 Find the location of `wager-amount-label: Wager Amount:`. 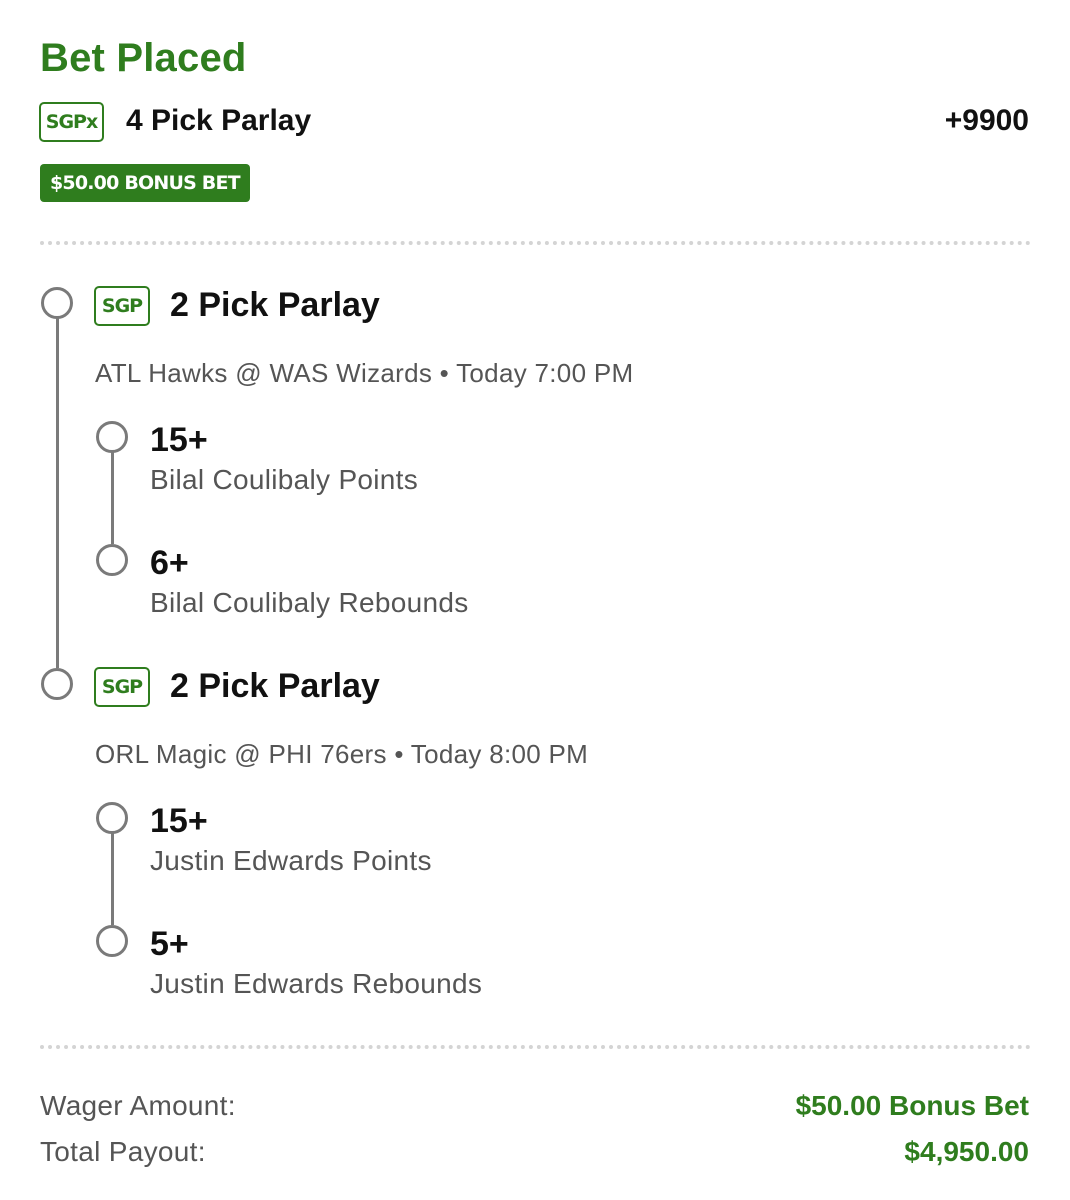

wager-amount-label: Wager Amount: is located at coordinates (138, 1105).